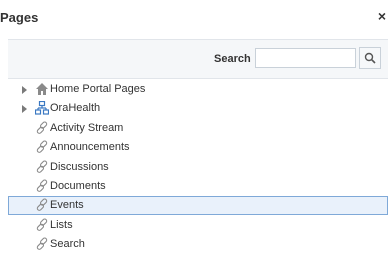 The image size is (388, 268). I want to click on dialog-header: Pages ×, so click(194, 17).